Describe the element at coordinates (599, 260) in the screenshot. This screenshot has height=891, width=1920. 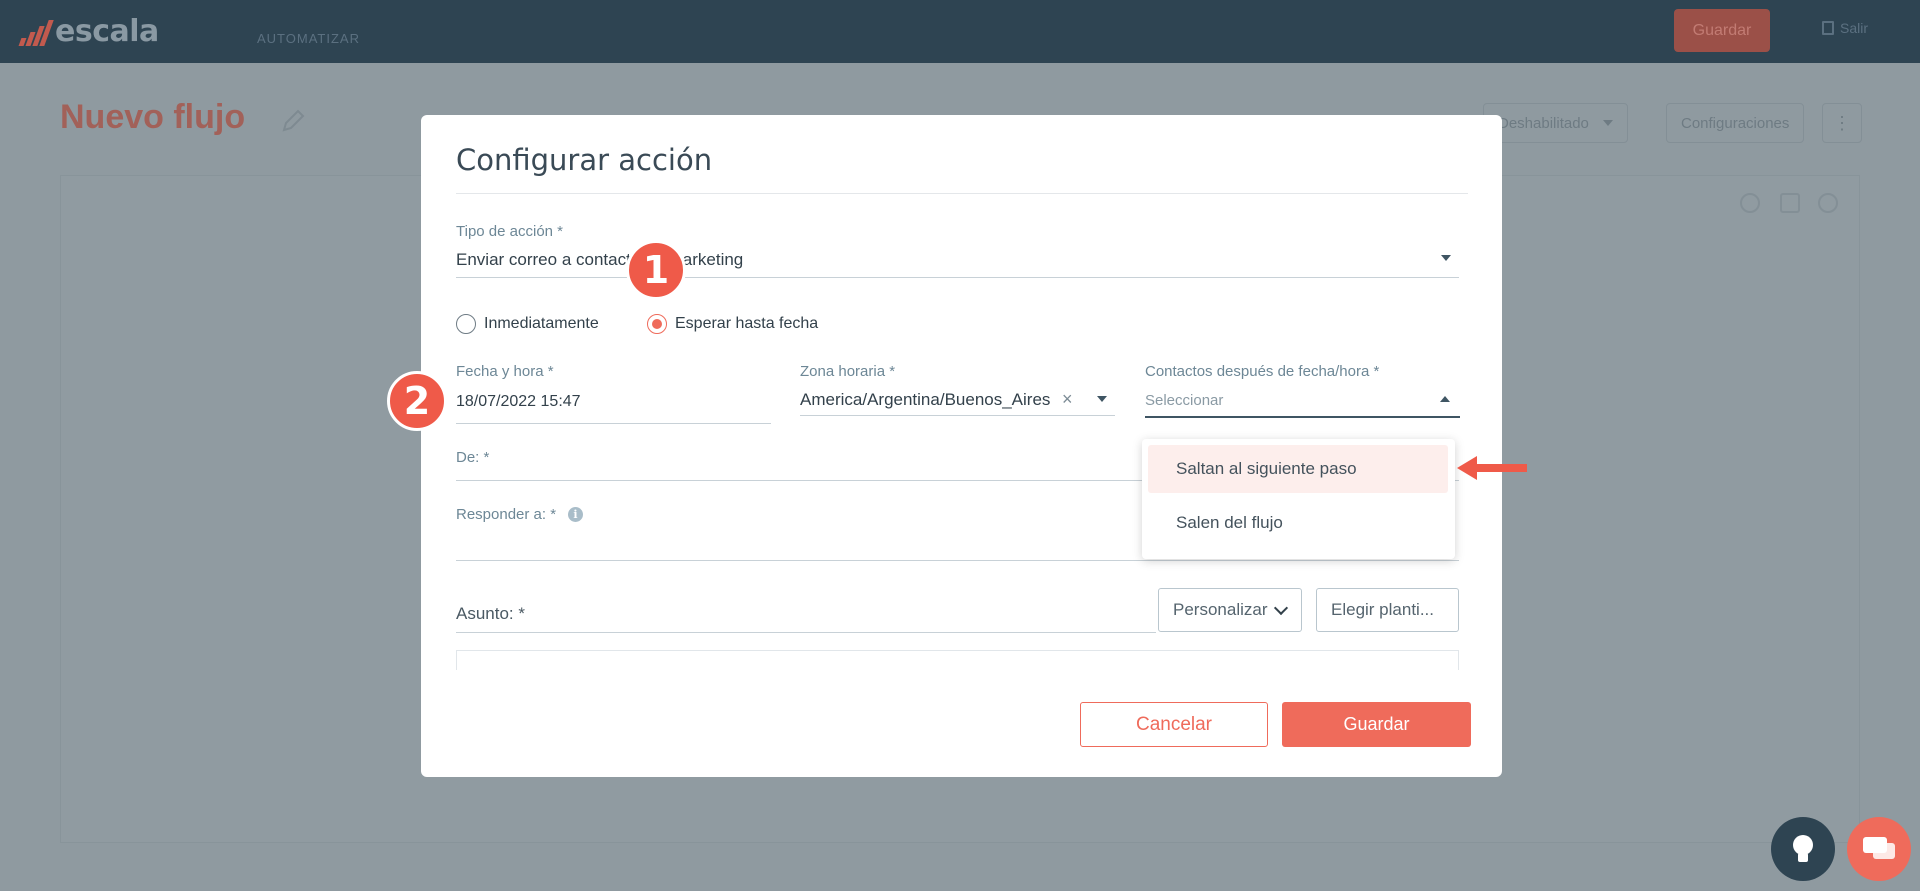
I see `action-type-value: Enviar correo a contacto de marketing` at that location.